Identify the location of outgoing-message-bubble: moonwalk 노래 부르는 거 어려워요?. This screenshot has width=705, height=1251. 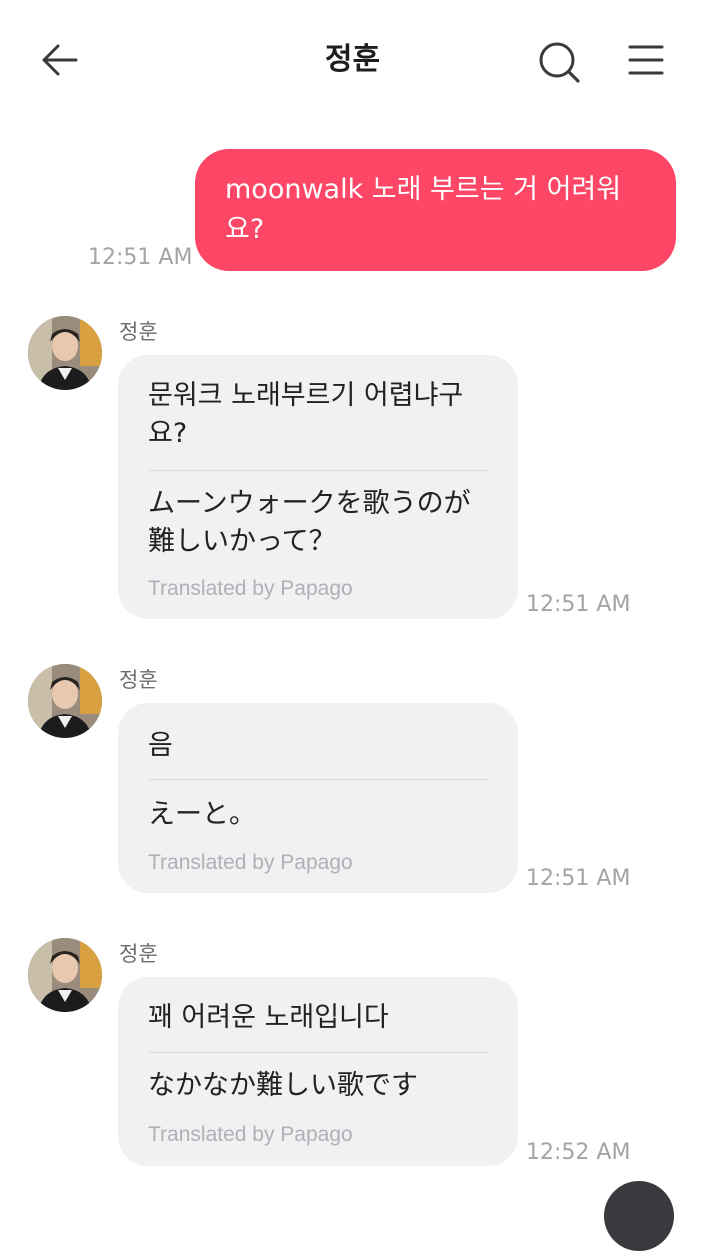
(435, 210).